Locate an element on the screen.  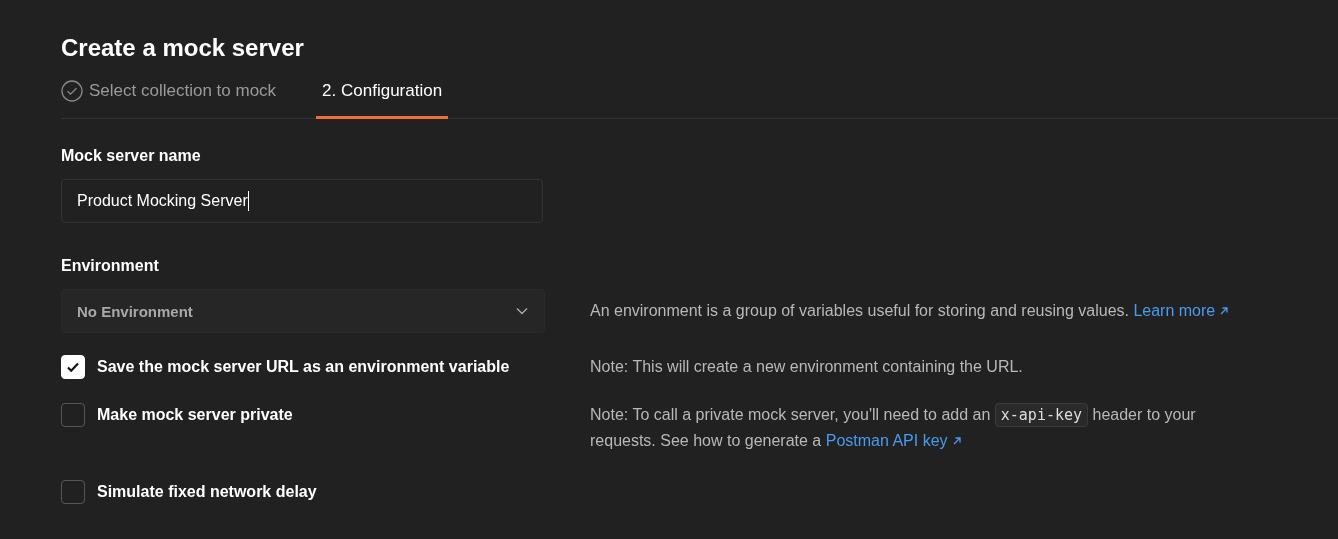
chevron-down-icon is located at coordinates (522, 311).